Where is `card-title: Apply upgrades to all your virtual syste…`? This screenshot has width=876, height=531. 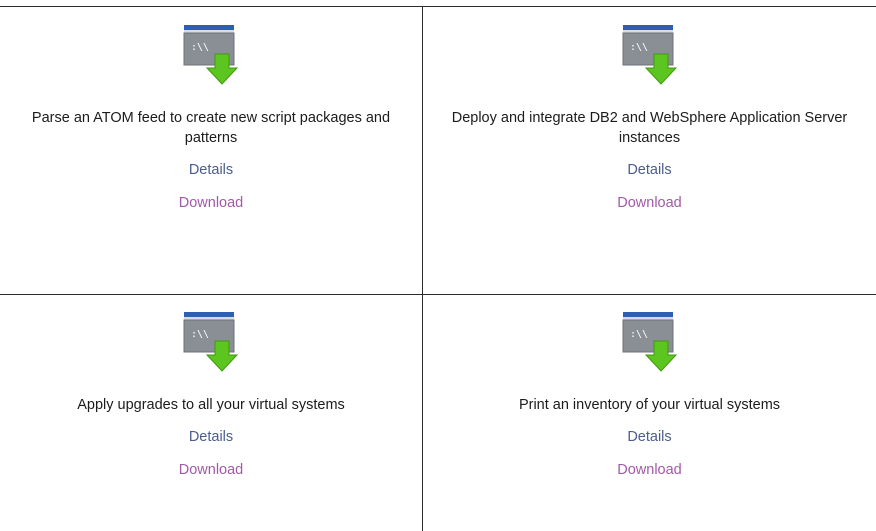
card-title: Apply upgrades to all your virtual syste… is located at coordinates (211, 405).